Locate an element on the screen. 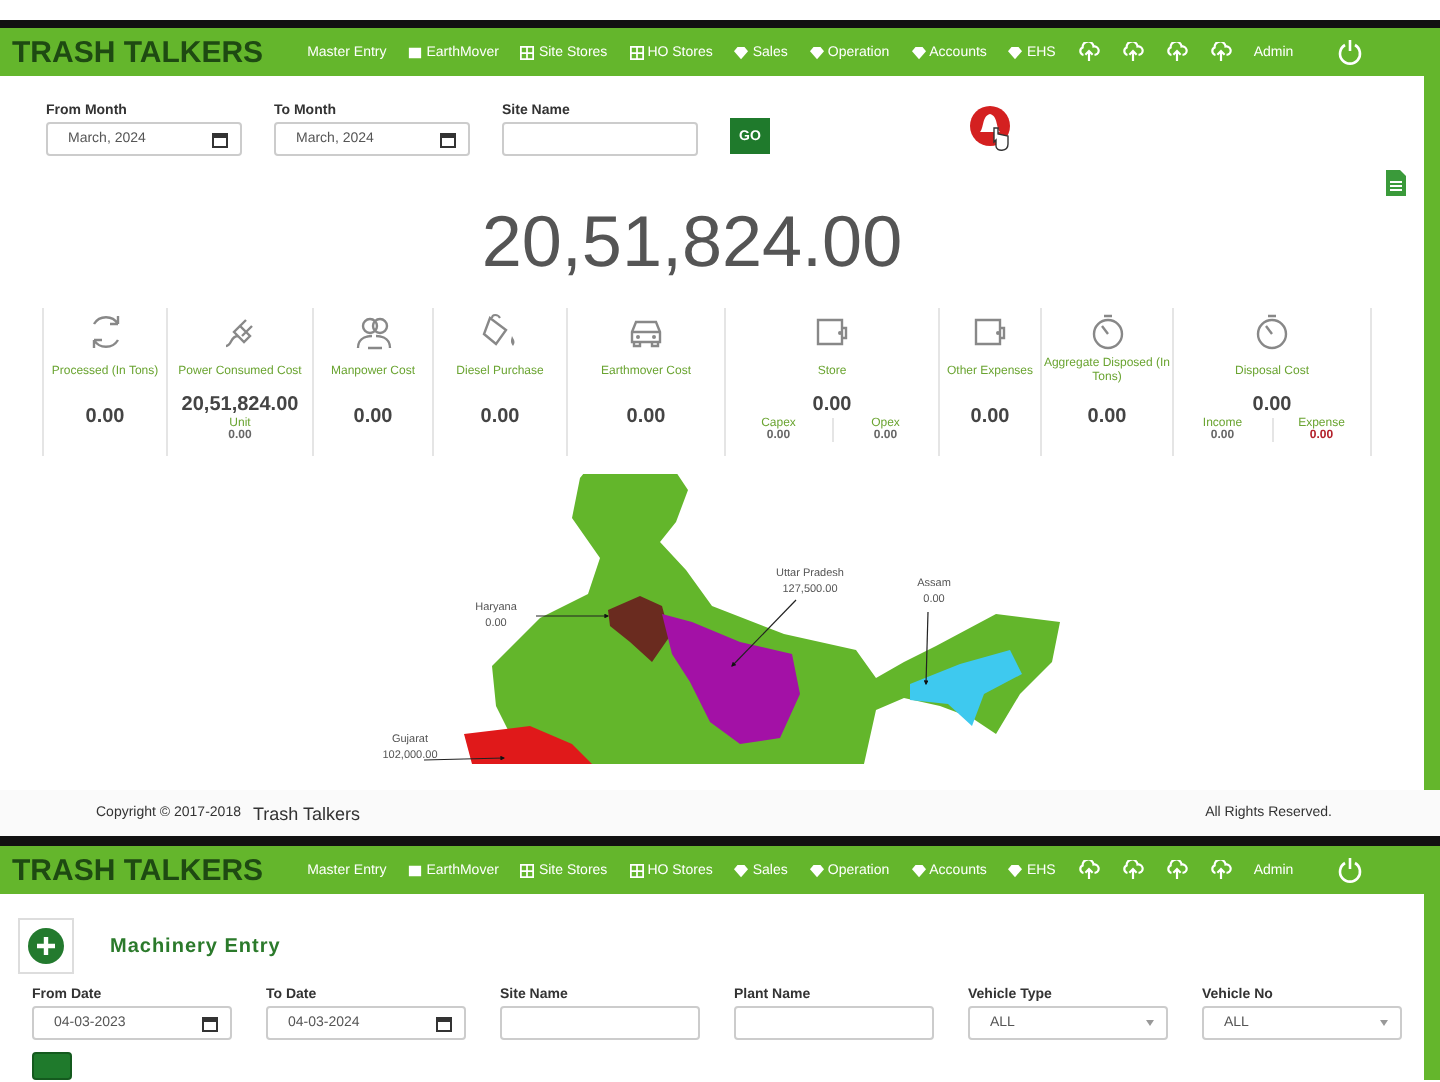  submit-button is located at coordinates (52, 1066).